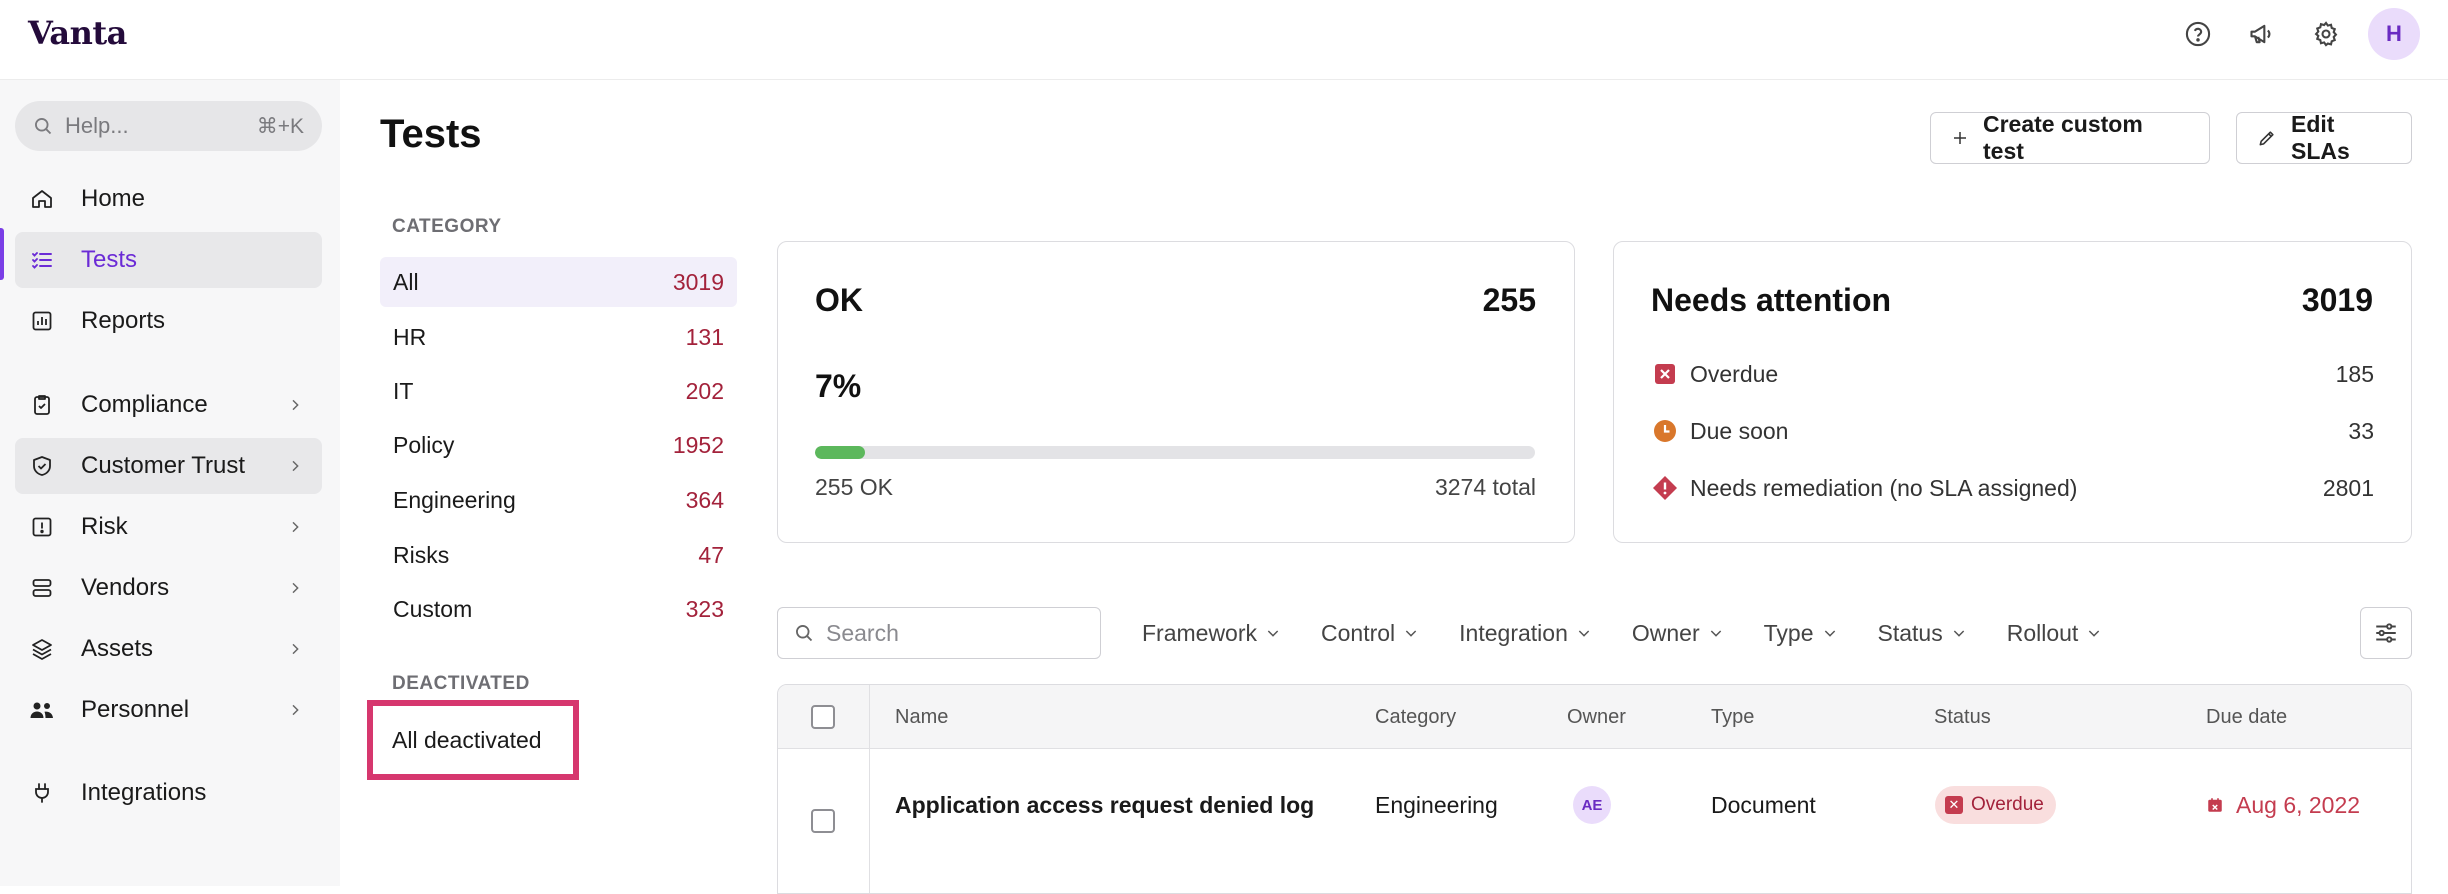 Image resolution: width=2448 pixels, height=894 pixels. I want to click on column-settings-button, so click(2386, 633).